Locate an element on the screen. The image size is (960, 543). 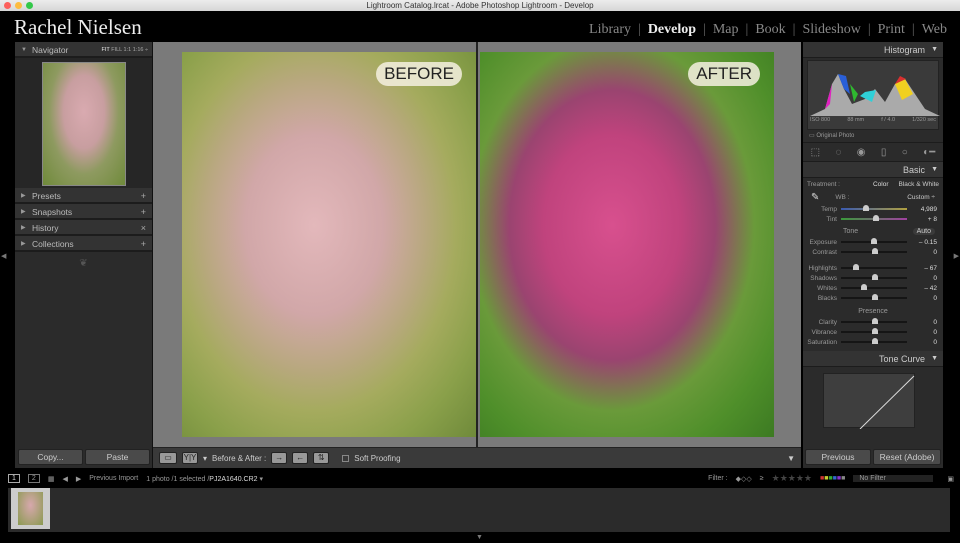
panel-snapshots: ▶ Snapshots + is located at coordinates (83, 212).